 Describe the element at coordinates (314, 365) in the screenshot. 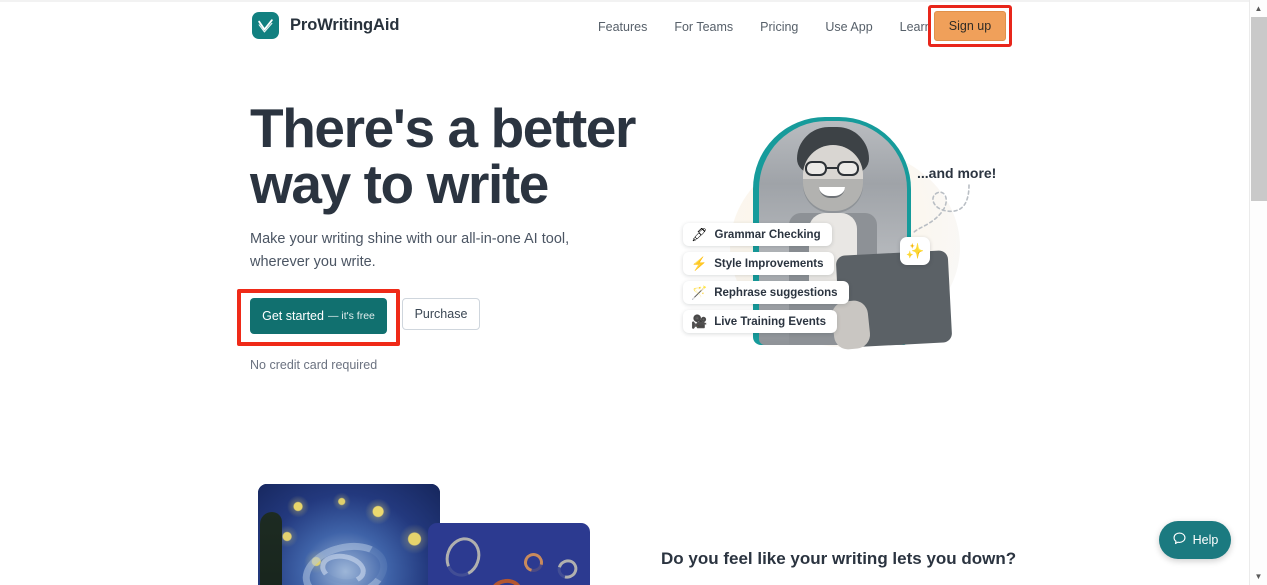

I see `no-credit-card-note: No credit card required` at that location.